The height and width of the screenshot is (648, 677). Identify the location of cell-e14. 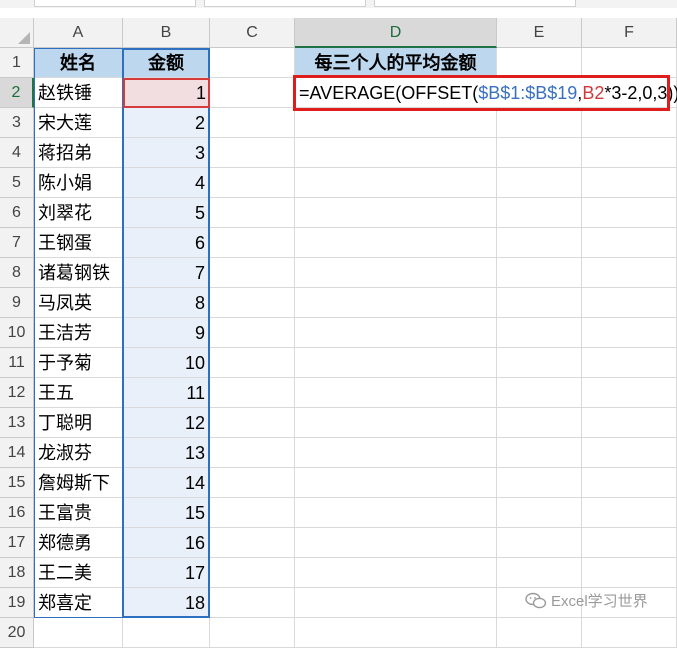
(539, 453).